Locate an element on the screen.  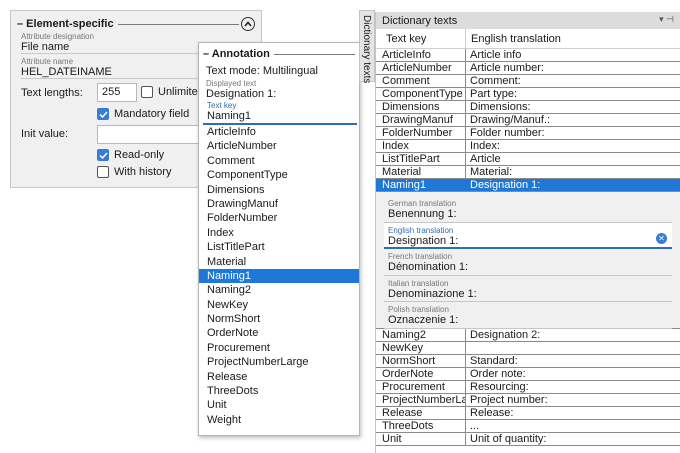
row-key: ArticleInfo is located at coordinates (421, 55).